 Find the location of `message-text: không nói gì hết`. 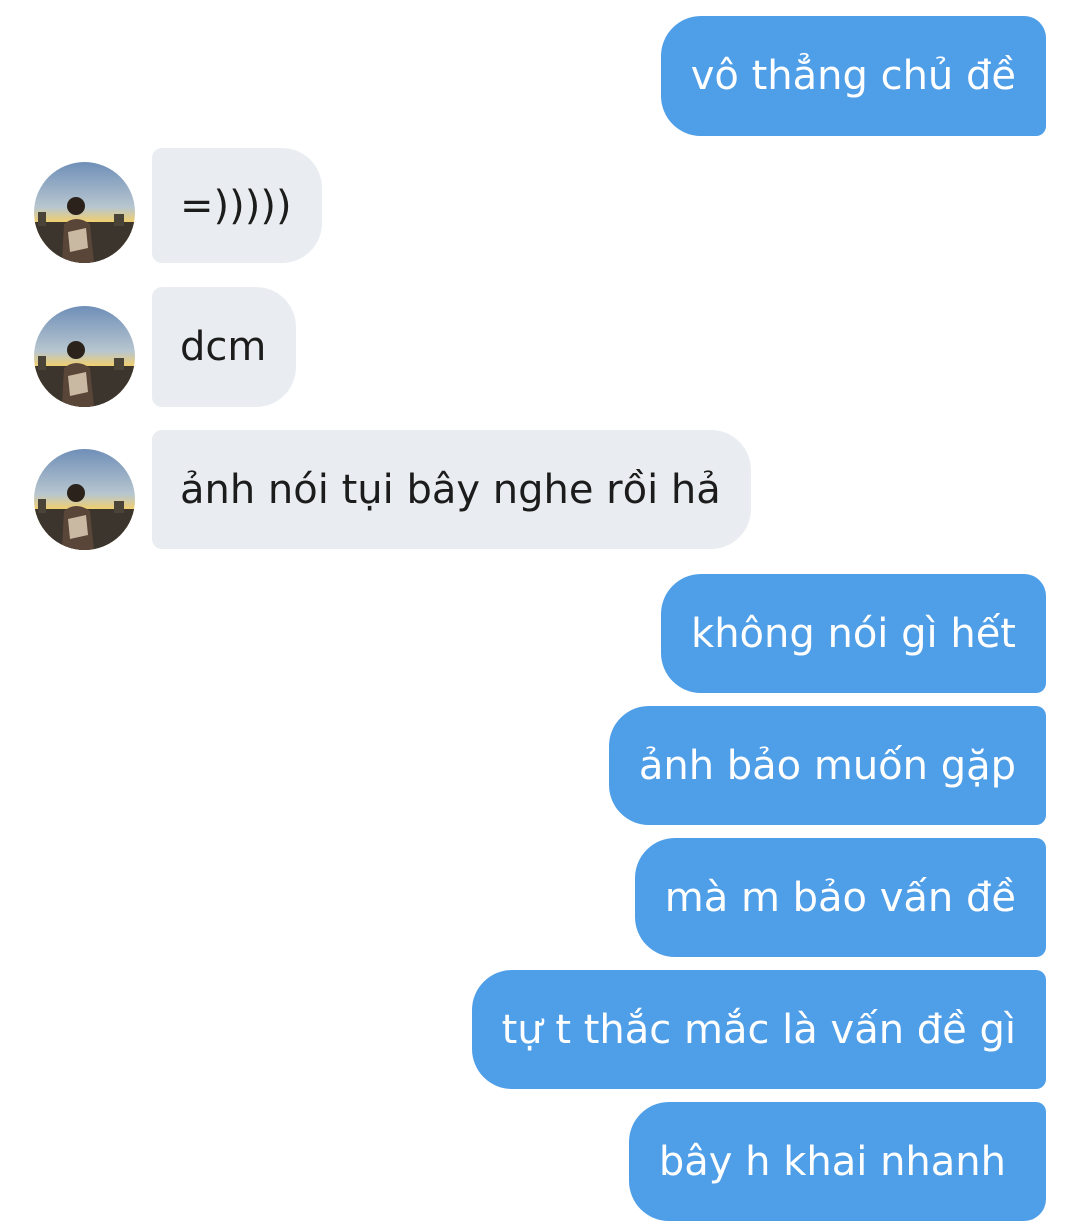

message-text: không nói gì hết is located at coordinates (853, 633).